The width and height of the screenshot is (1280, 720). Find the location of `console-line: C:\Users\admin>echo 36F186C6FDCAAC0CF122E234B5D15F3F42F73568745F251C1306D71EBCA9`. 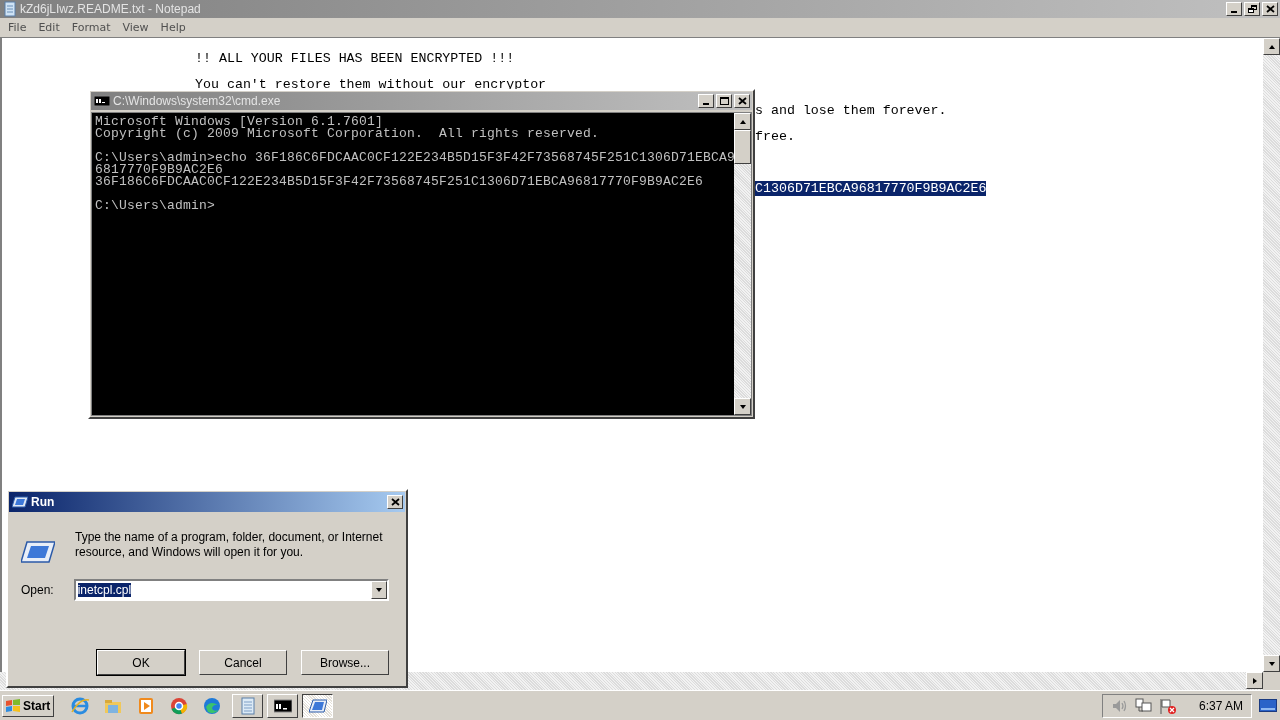

console-line: C:\Users\admin>echo 36F186C6FDCAAC0CF122E234B5D15F3F42F73568745F251C1306D71EBCA9 is located at coordinates (414, 158).